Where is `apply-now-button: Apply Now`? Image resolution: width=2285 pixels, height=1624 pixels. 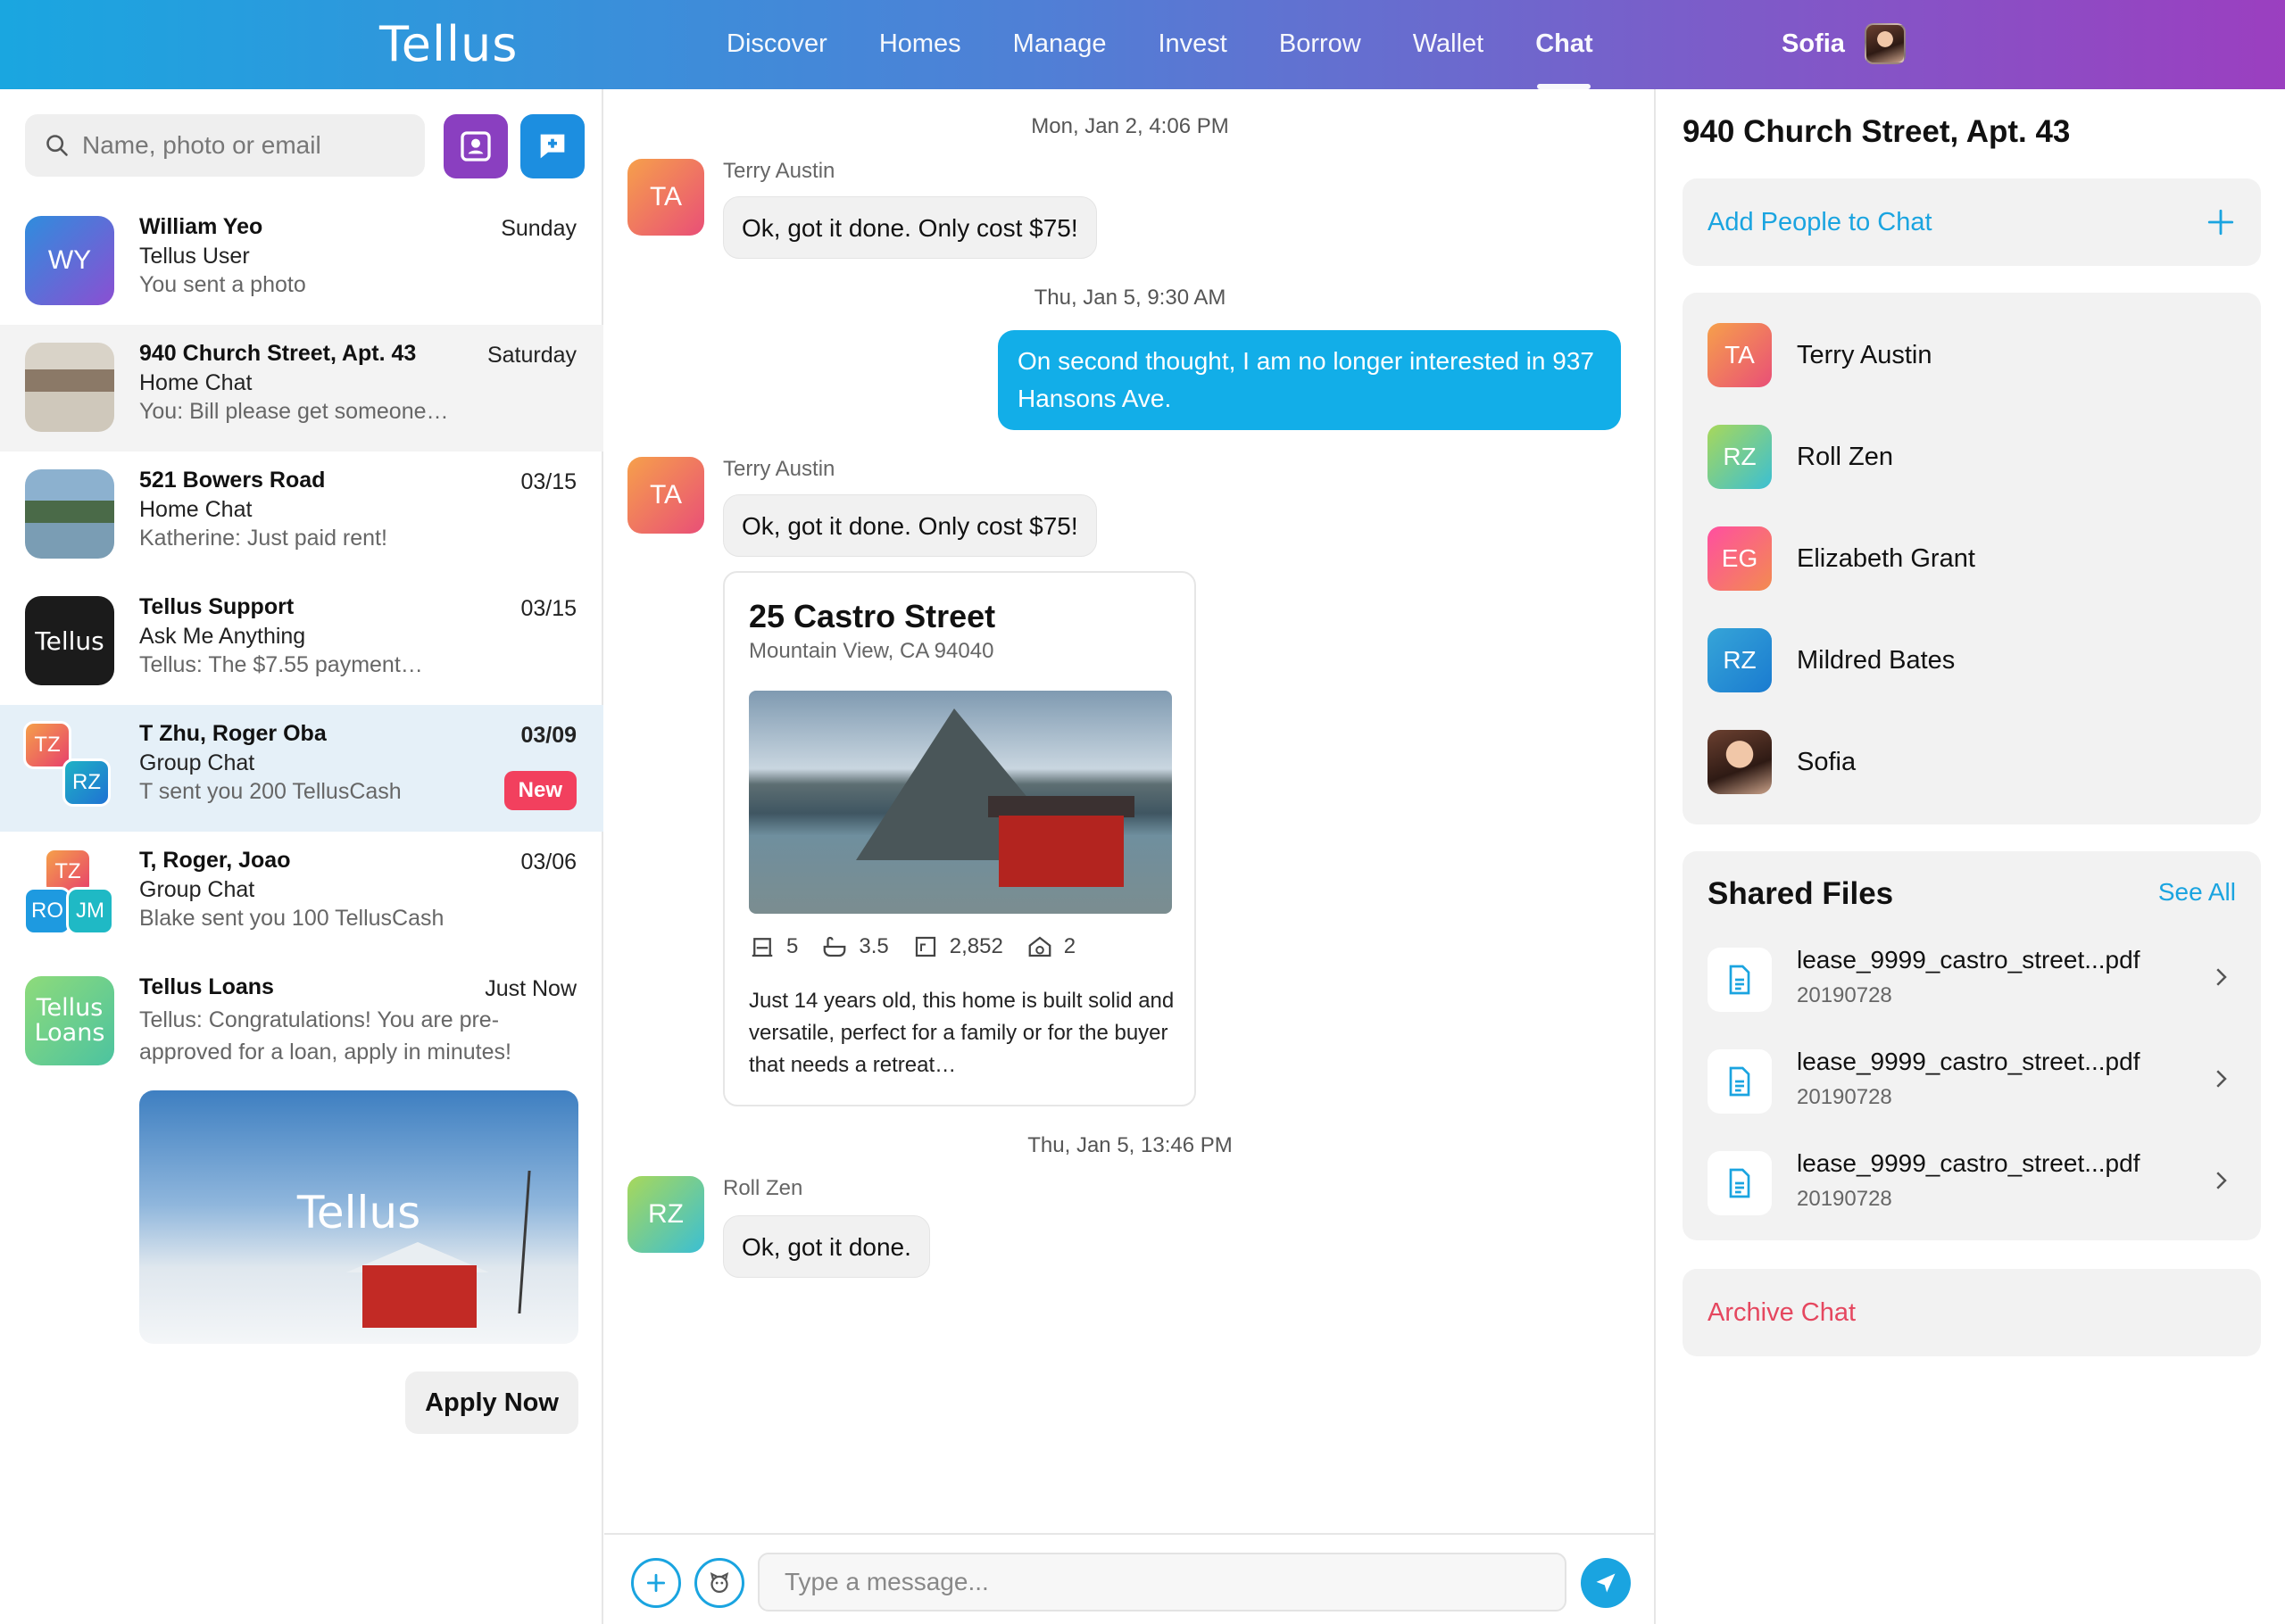
apply-now-button: Apply Now is located at coordinates (491, 1402).